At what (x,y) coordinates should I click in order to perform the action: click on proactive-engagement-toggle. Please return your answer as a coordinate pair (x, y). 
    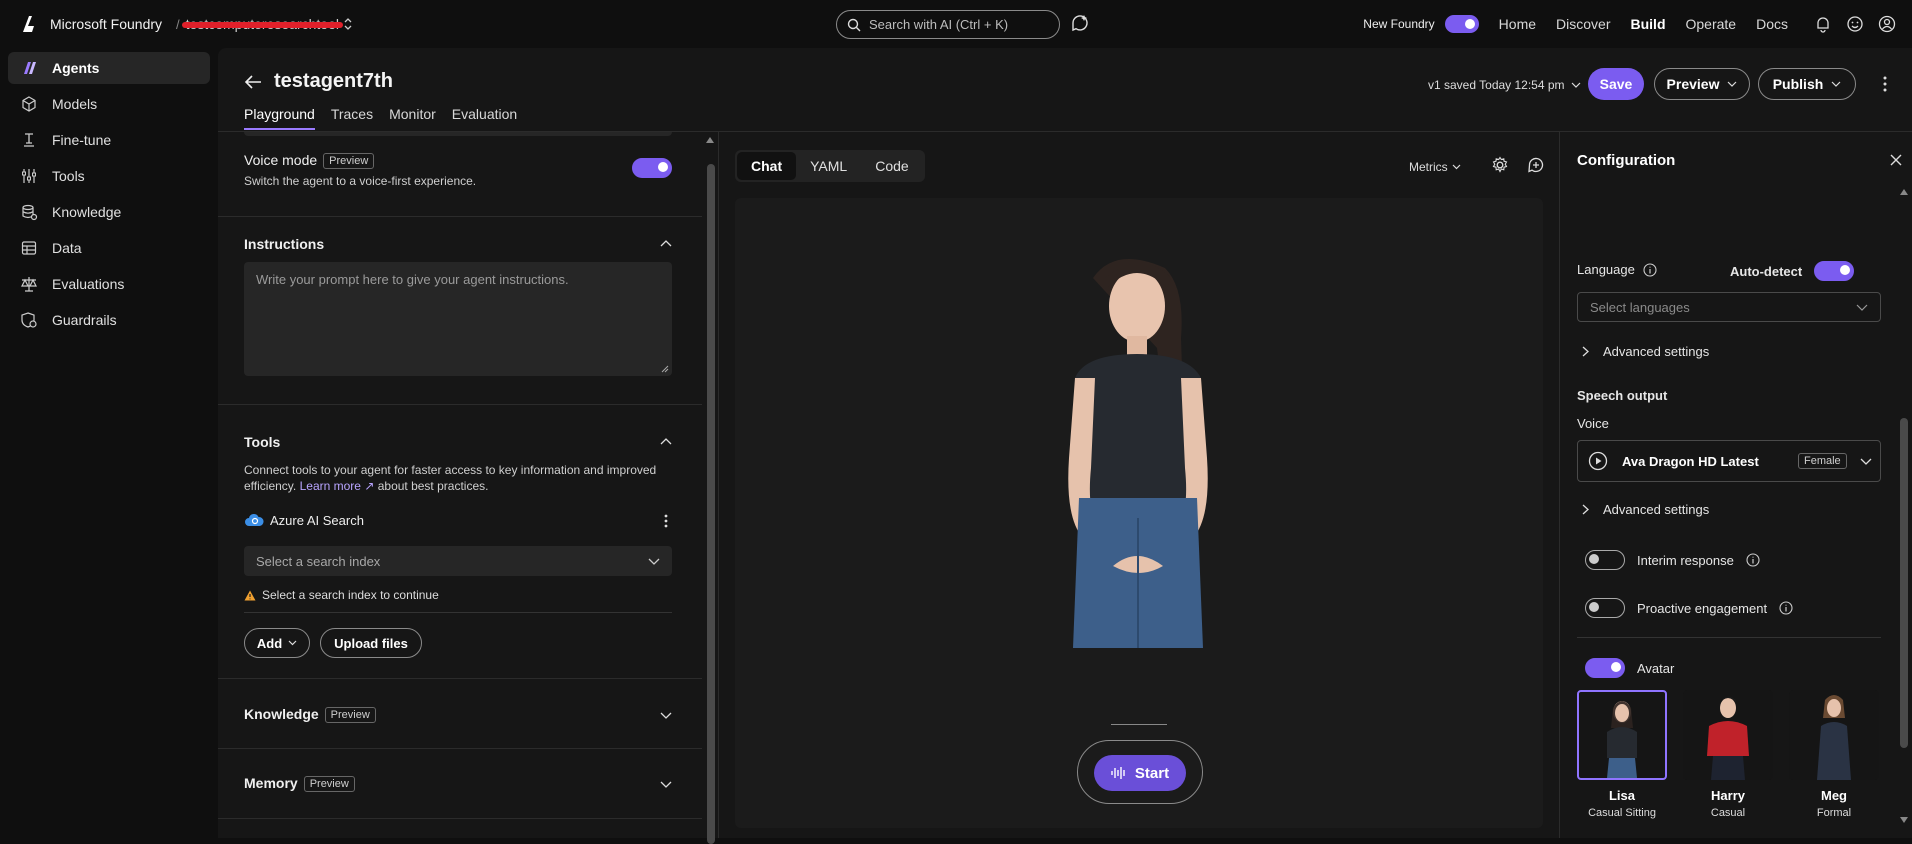
    Looking at the image, I should click on (1605, 608).